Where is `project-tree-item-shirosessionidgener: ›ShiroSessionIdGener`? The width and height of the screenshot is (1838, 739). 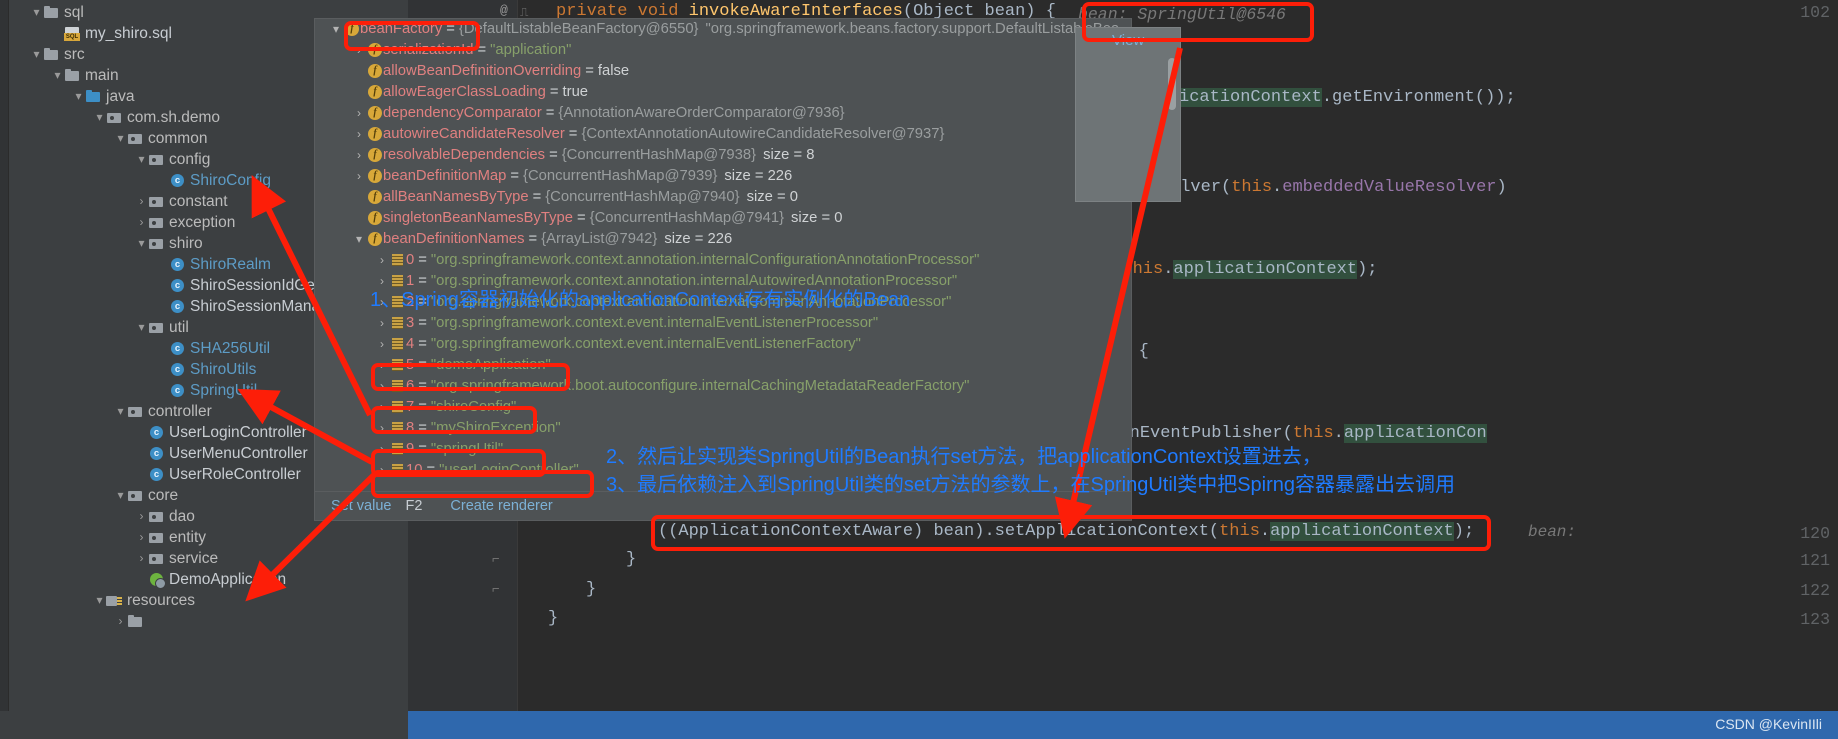
project-tree-item-shirosessionidgener: ›ShiroSessionIdGener is located at coordinates (164, 285).